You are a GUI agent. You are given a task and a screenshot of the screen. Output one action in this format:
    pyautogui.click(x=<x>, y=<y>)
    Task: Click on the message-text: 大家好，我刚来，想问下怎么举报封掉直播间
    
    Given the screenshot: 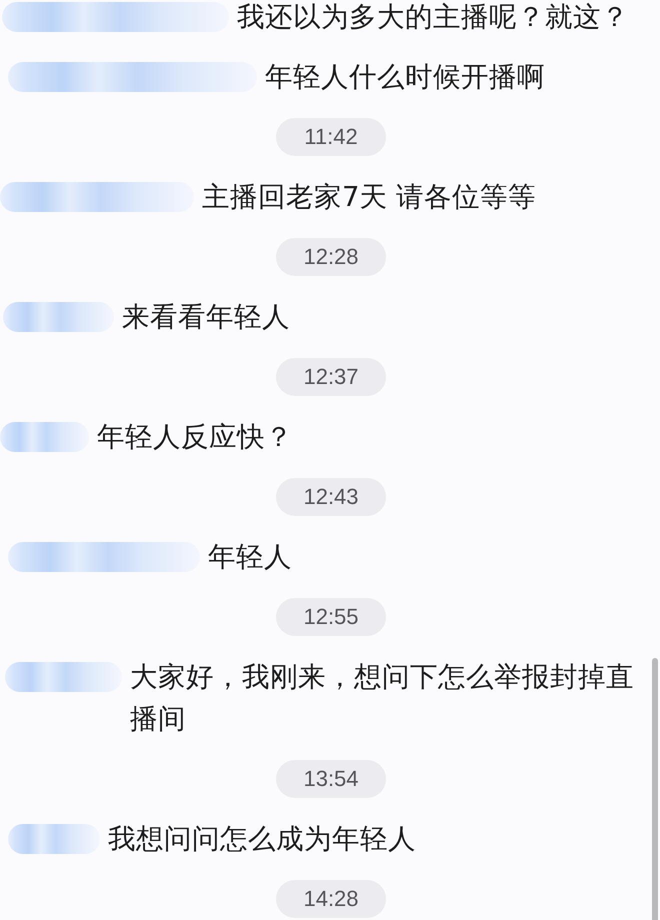 What is the action you would take?
    pyautogui.click(x=382, y=698)
    